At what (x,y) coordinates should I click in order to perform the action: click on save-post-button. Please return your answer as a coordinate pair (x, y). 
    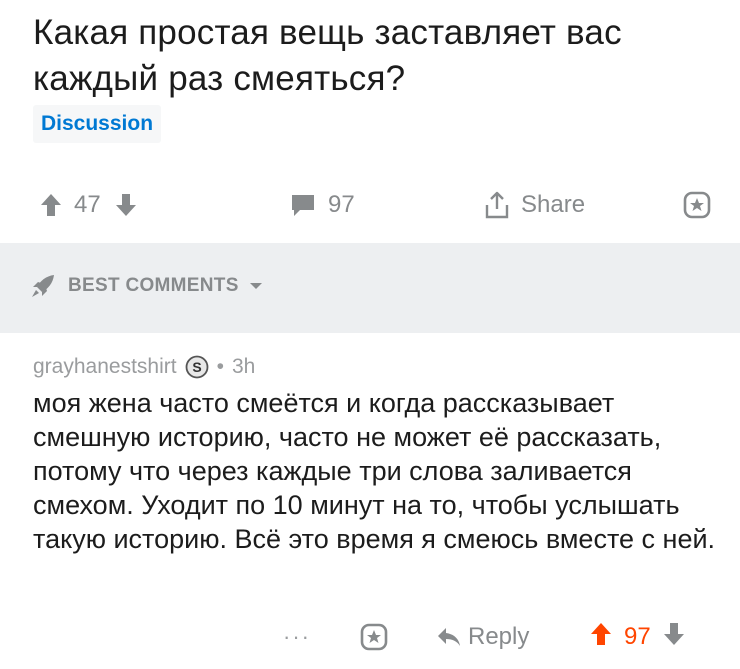
    Looking at the image, I should click on (697, 205).